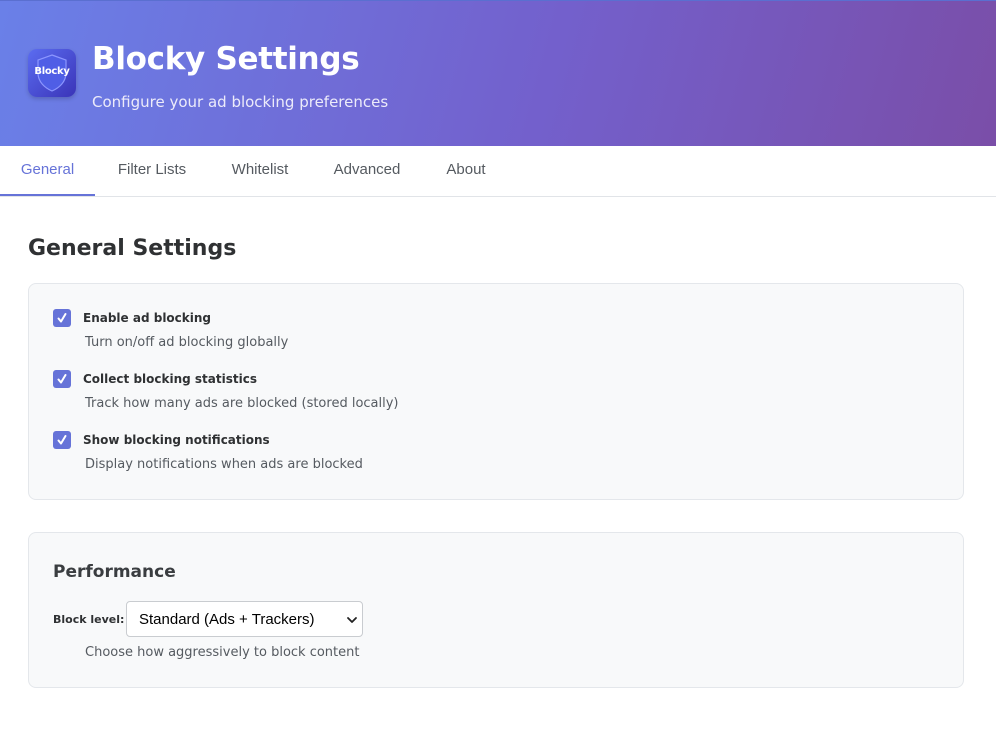  I want to click on chevron-down-icon, so click(352, 620).